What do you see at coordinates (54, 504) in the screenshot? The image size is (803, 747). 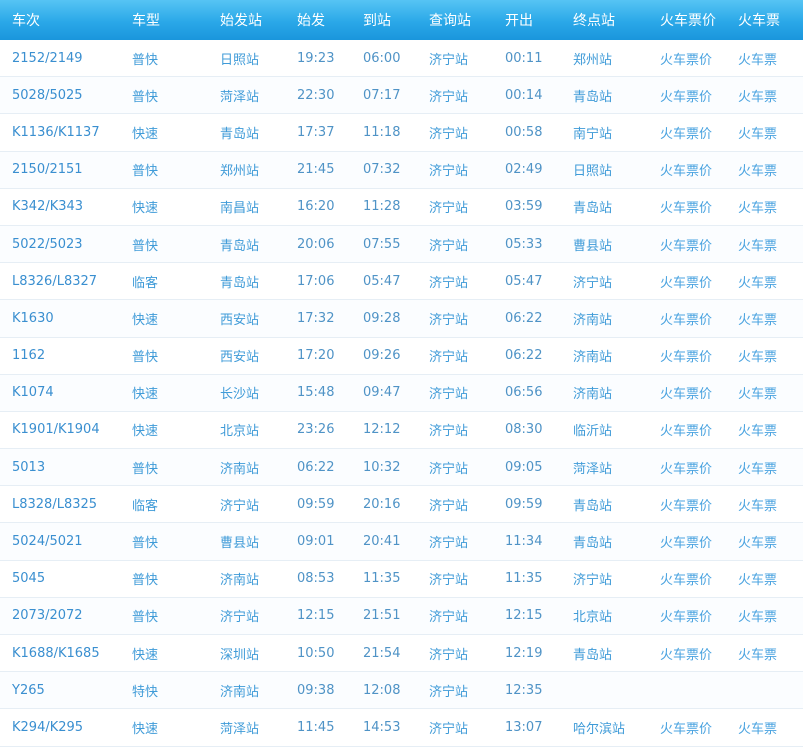 I see `train-number-cell: L8328/L8325` at bounding box center [54, 504].